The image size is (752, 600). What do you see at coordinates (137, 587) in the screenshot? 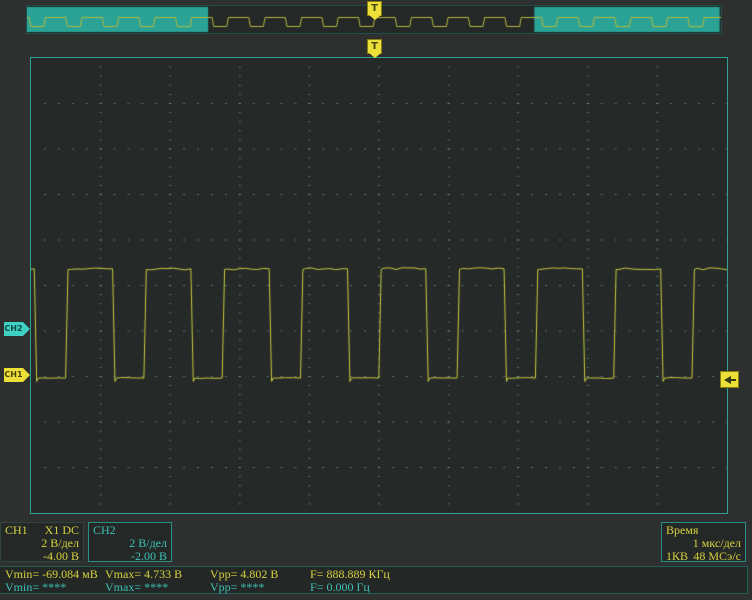
I see `ch2-vmax: Vmax= ****` at bounding box center [137, 587].